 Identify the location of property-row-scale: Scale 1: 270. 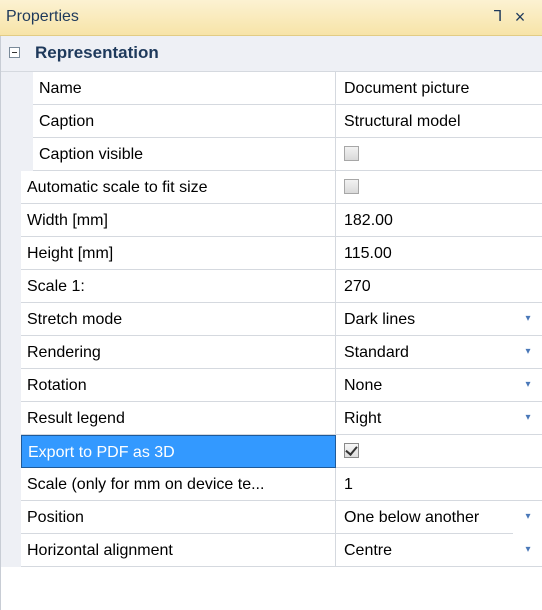
(271, 286).